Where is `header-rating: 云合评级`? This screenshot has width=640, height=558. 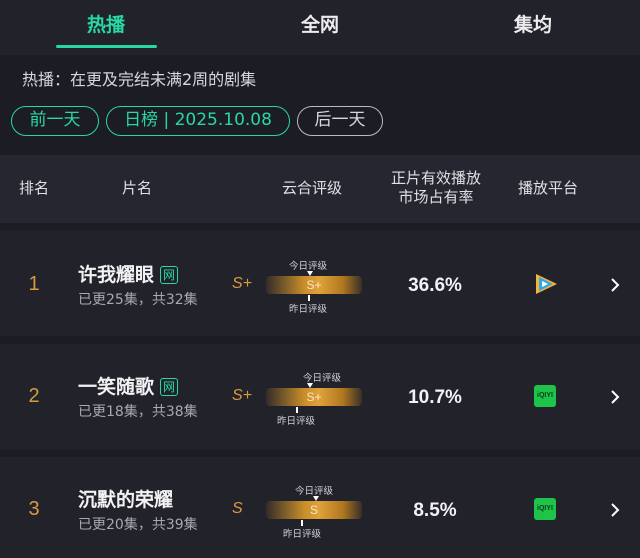 header-rating: 云合评级 is located at coordinates (311, 188).